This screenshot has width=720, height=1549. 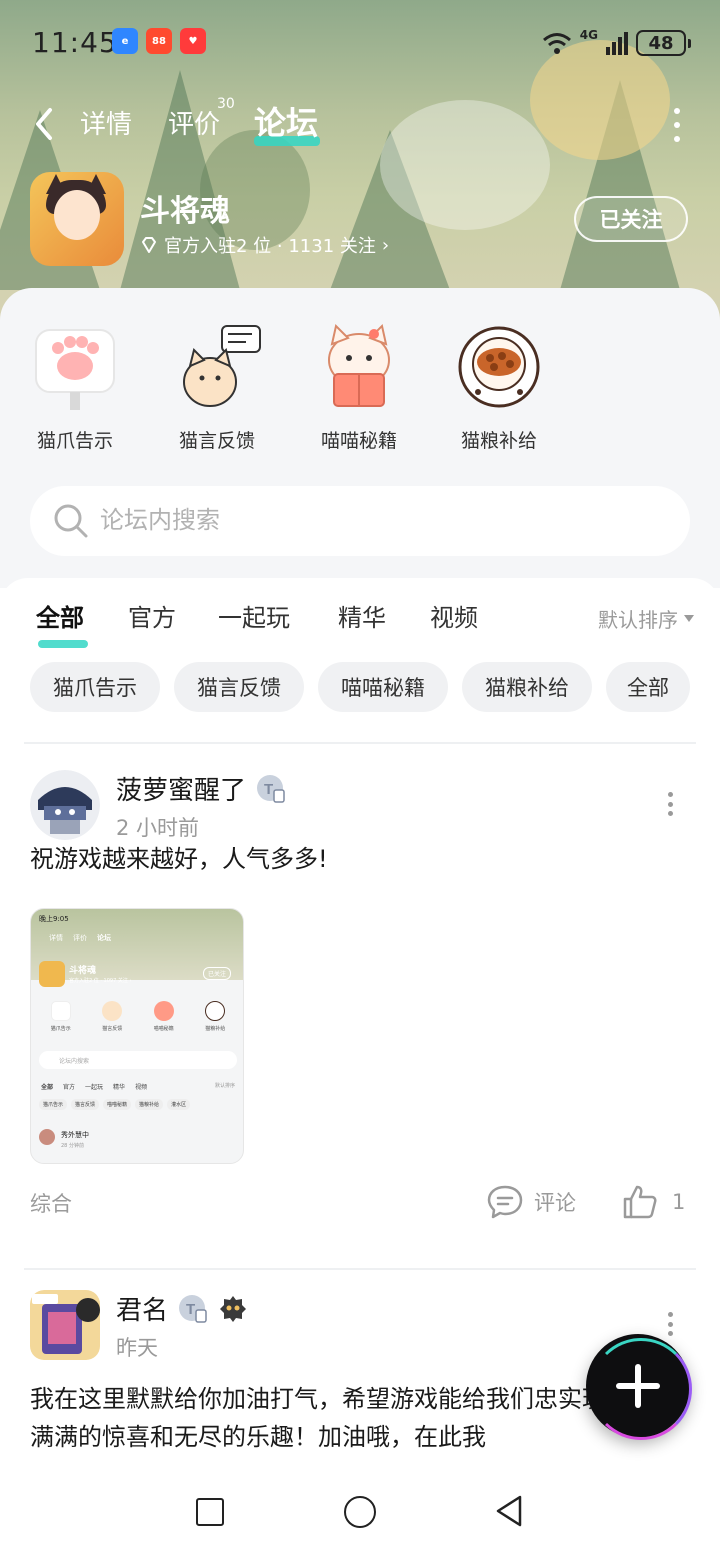 I want to click on back-icon, so click(x=44, y=124).